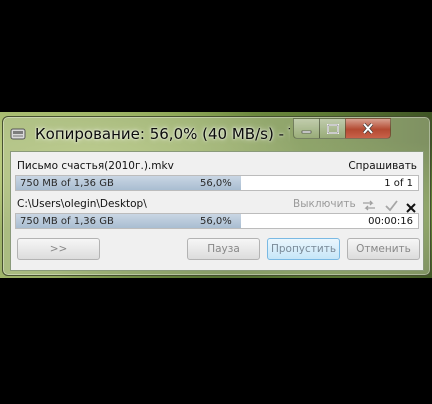  I want to click on more-button: >>, so click(58, 249).